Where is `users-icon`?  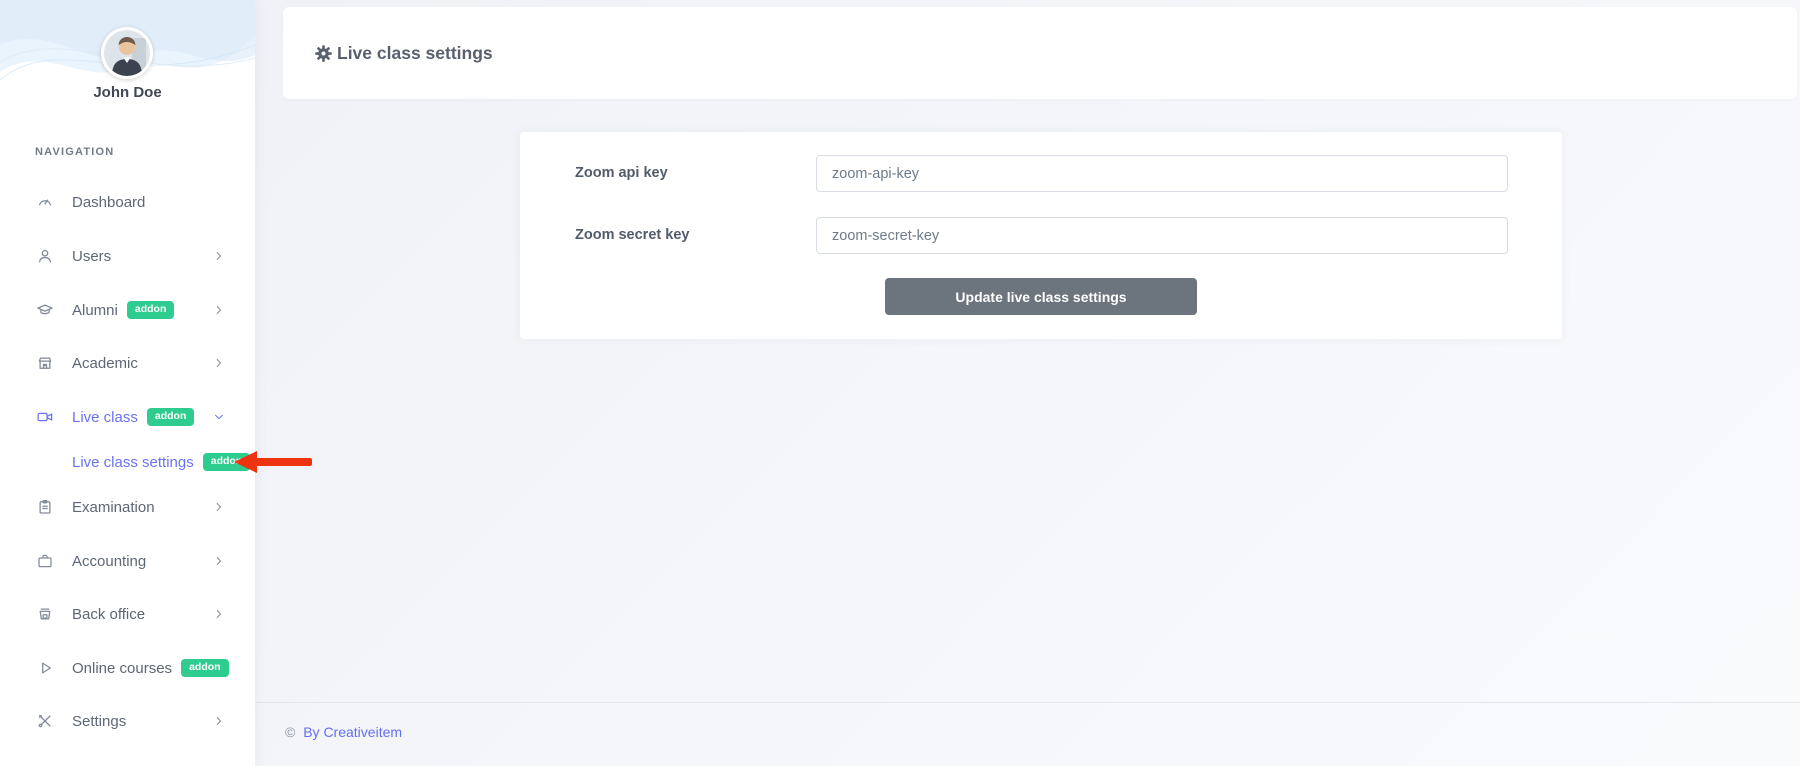
users-icon is located at coordinates (45, 256).